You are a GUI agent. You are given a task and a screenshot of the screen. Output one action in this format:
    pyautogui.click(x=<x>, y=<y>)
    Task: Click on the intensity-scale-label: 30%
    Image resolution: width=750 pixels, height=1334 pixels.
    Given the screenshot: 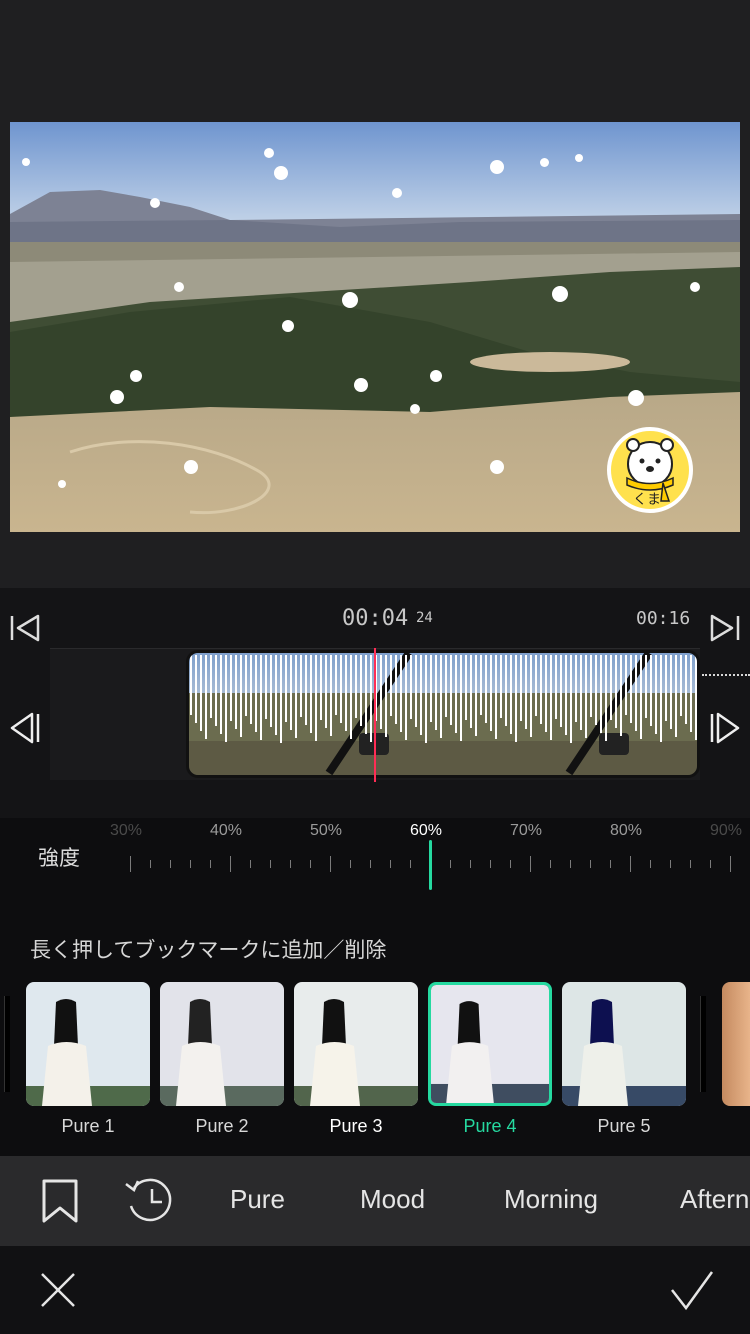 What is the action you would take?
    pyautogui.click(x=126, y=830)
    